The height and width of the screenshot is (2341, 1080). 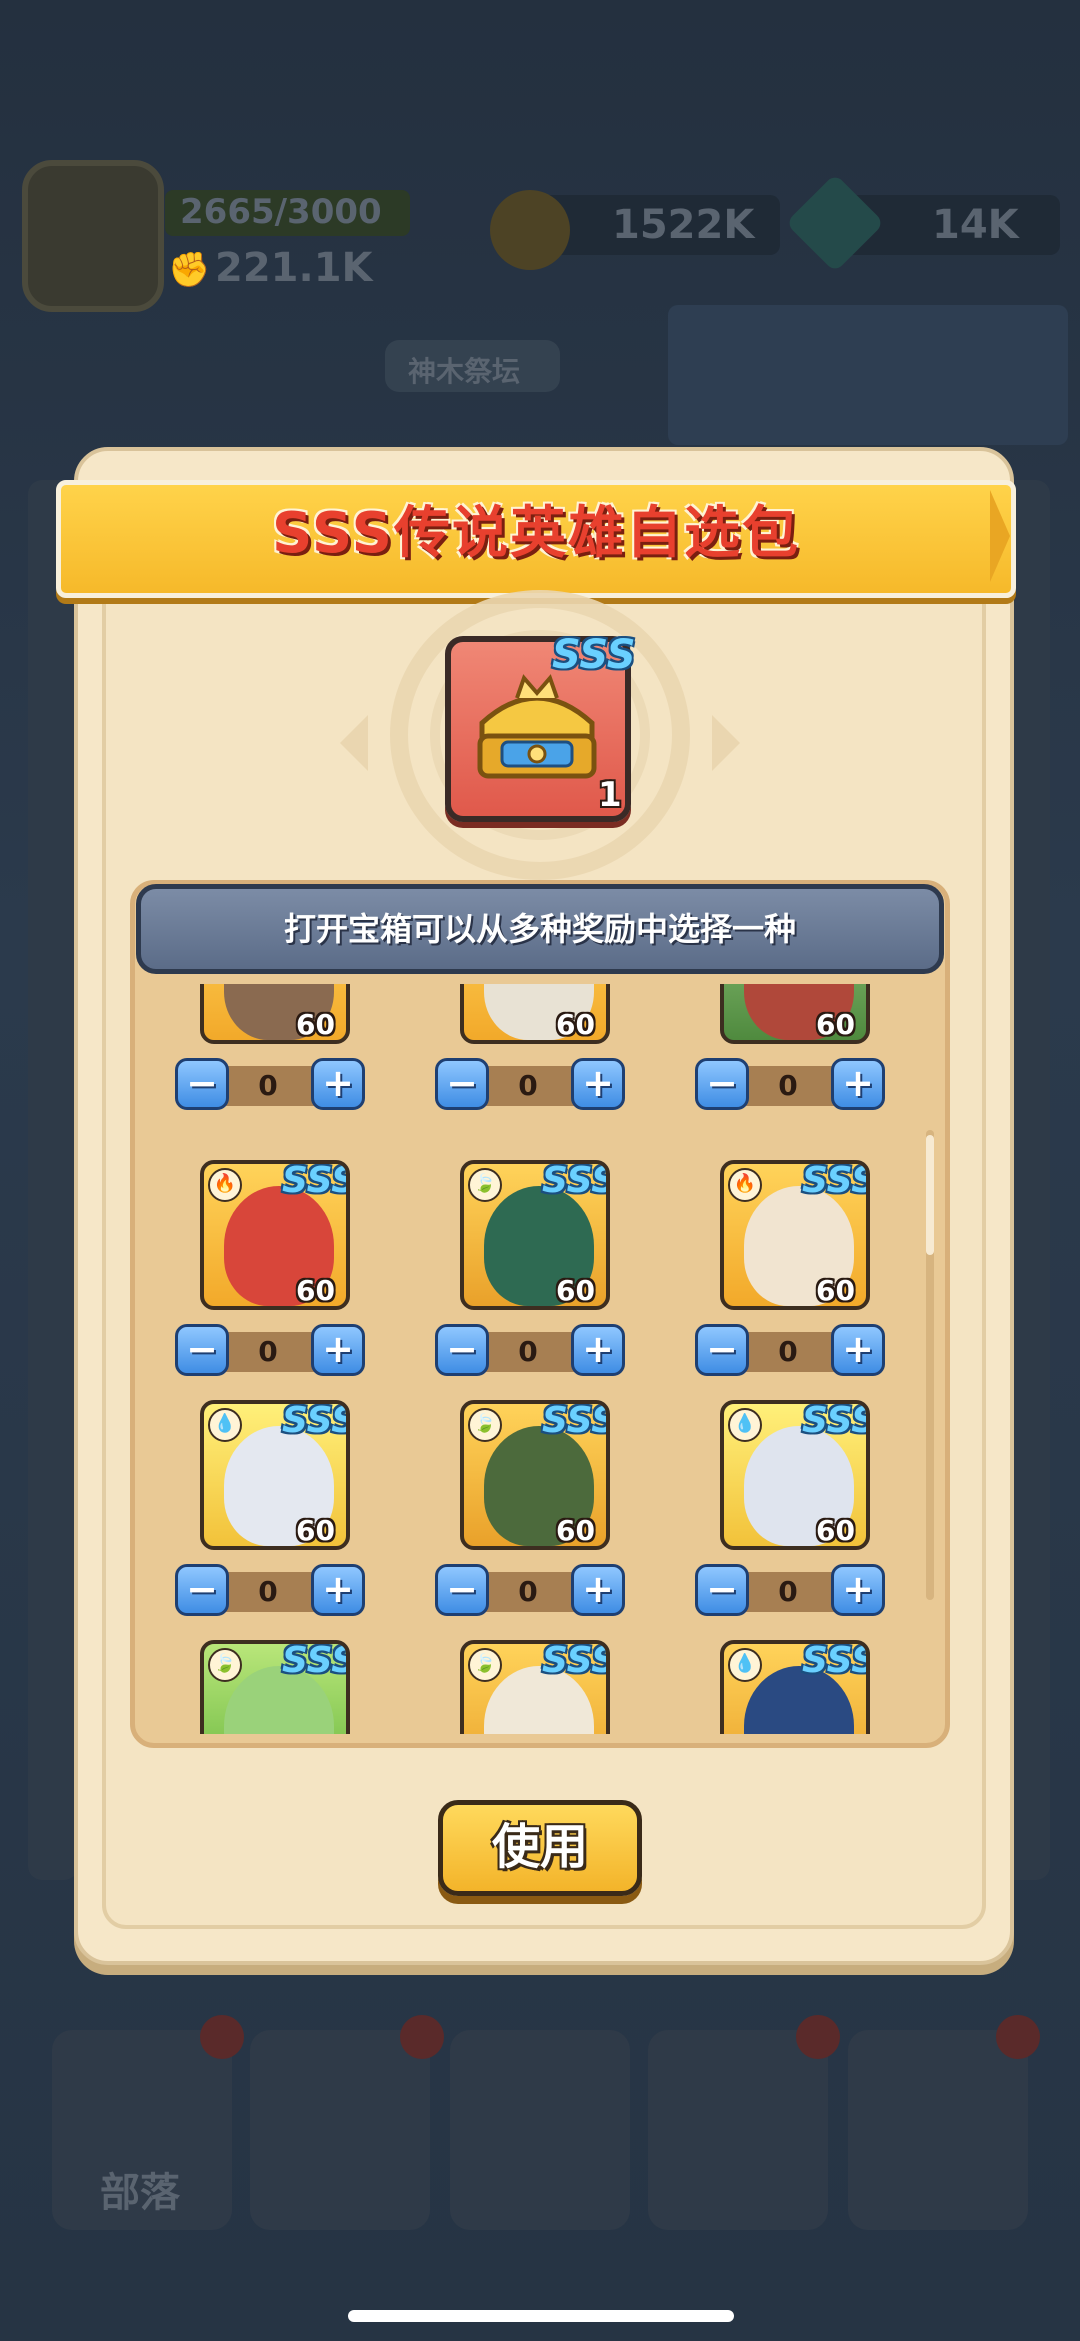 What do you see at coordinates (536, 533) in the screenshot?
I see `dialog-title: SSS传说英雄自选包` at bounding box center [536, 533].